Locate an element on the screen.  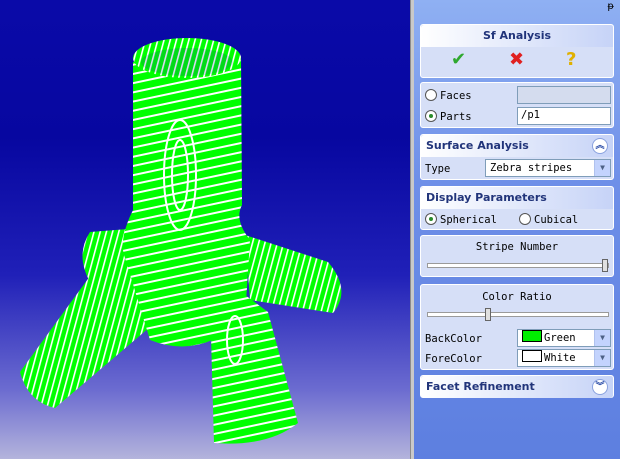
cubical-label: Cubical is located at coordinates (556, 220).